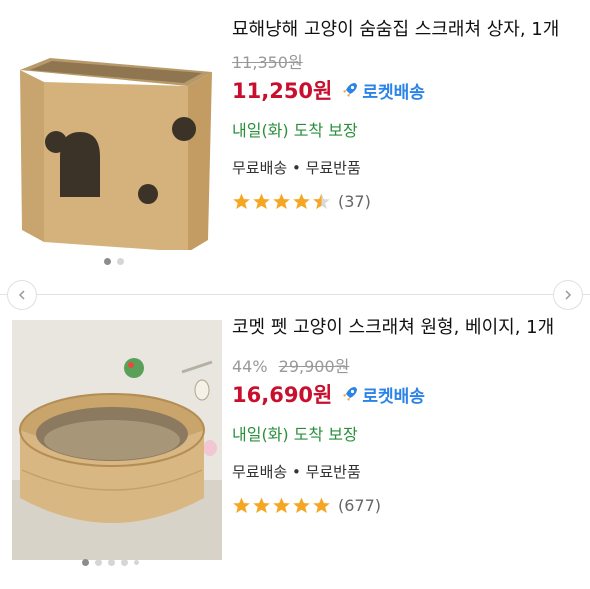 This screenshot has height=589, width=590. I want to click on carousel-prev-button, so click(22, 295).